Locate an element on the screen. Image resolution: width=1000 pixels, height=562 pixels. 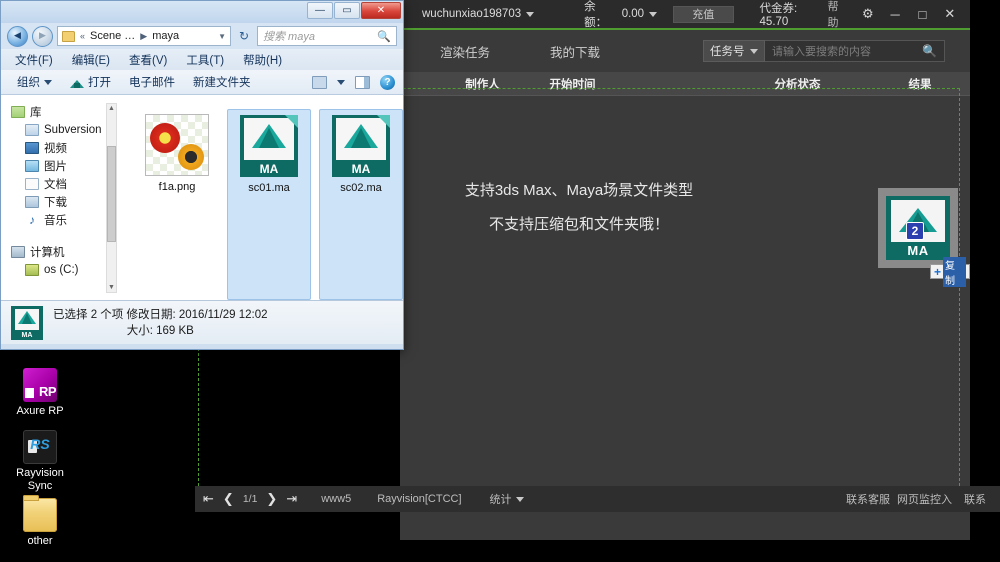
tree-item-documents: 文档 is located at coordinates (65, 184).